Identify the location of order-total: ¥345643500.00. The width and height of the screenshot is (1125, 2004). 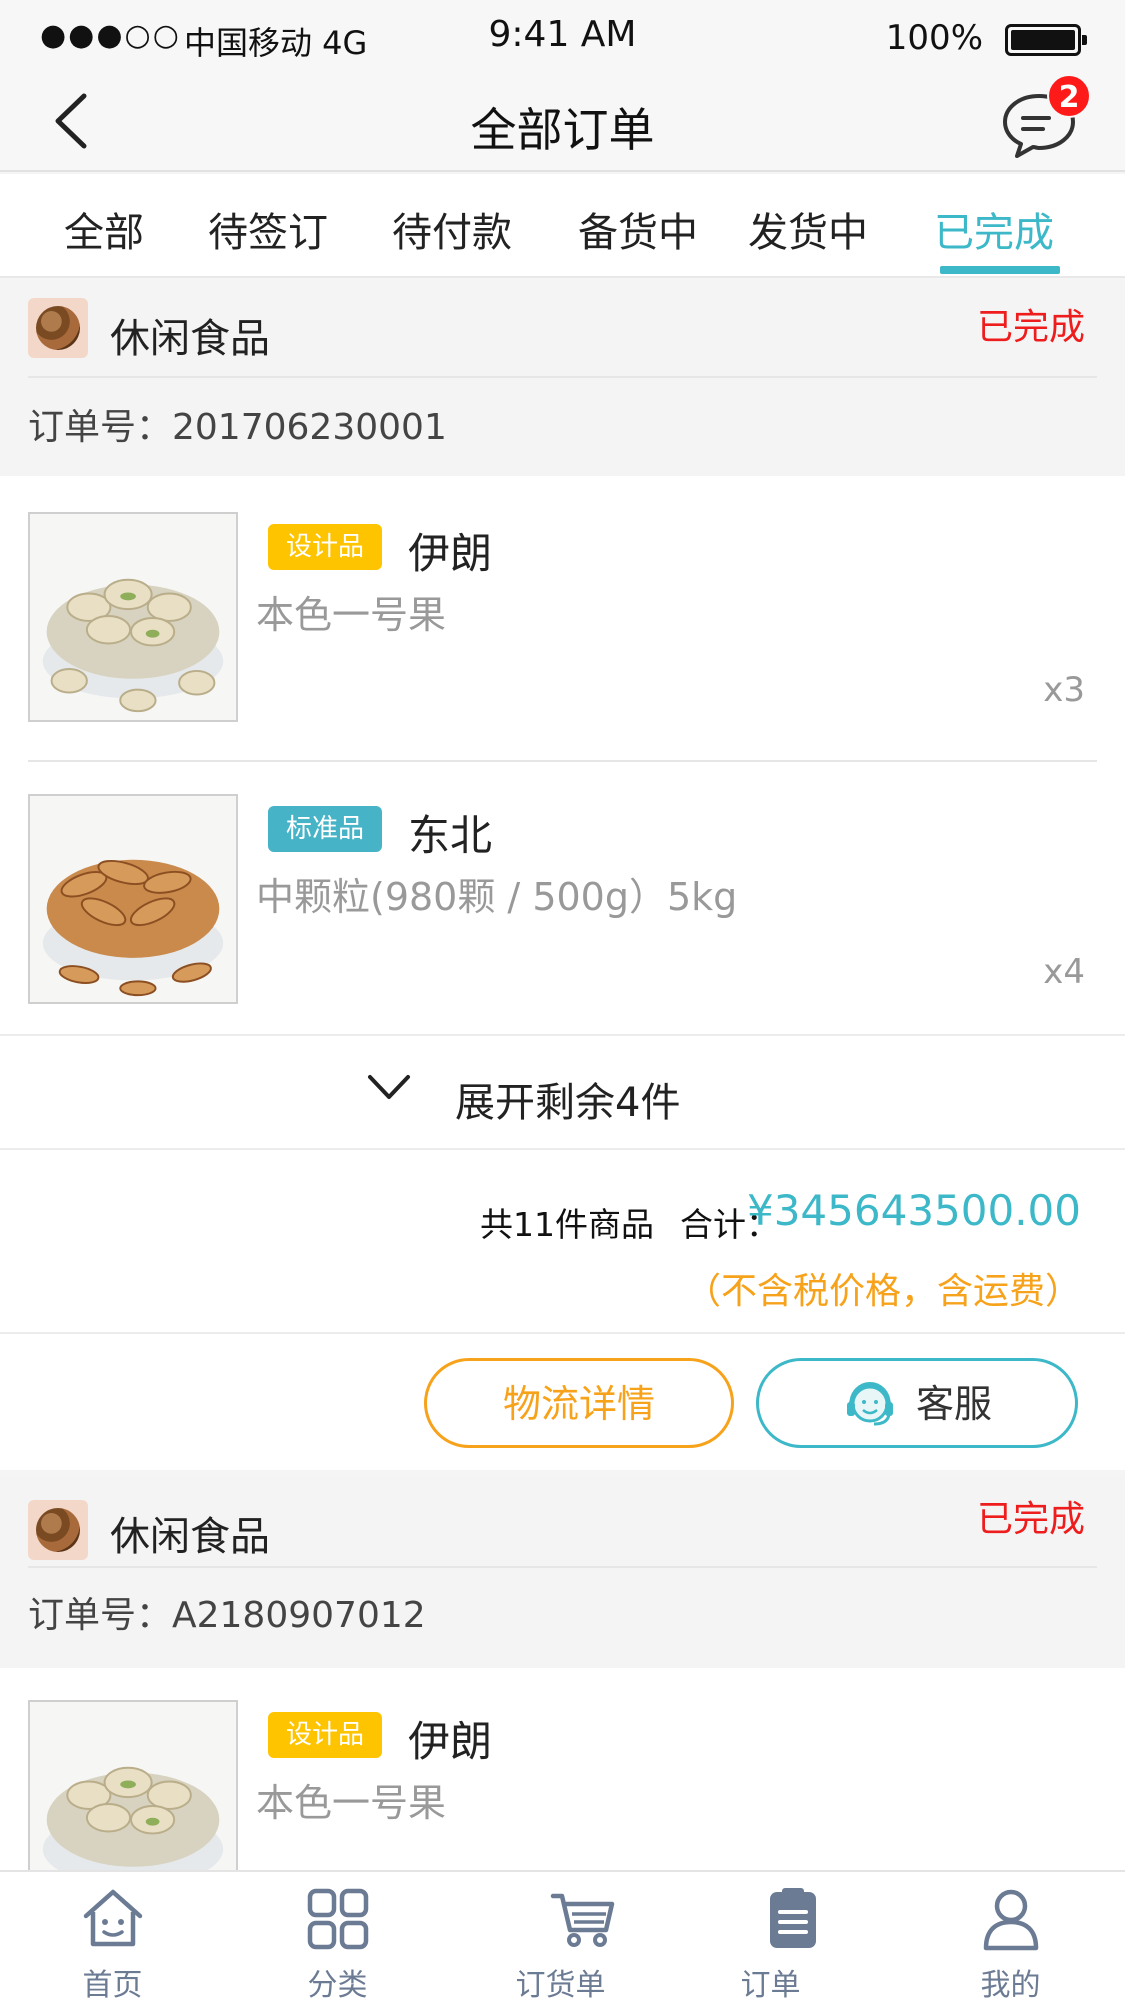
(913, 1210).